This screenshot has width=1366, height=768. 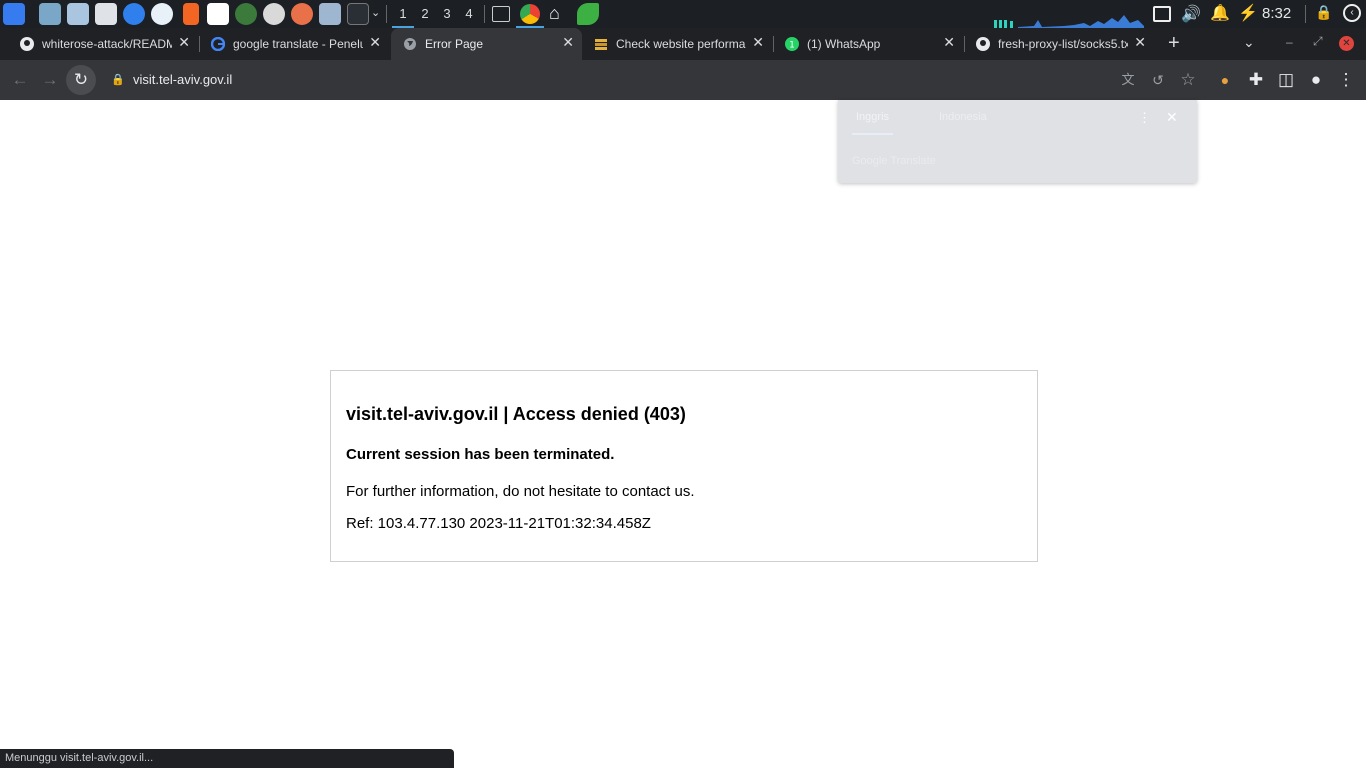 I want to click on more-options-icon: ⋮, so click(x=1144, y=118).